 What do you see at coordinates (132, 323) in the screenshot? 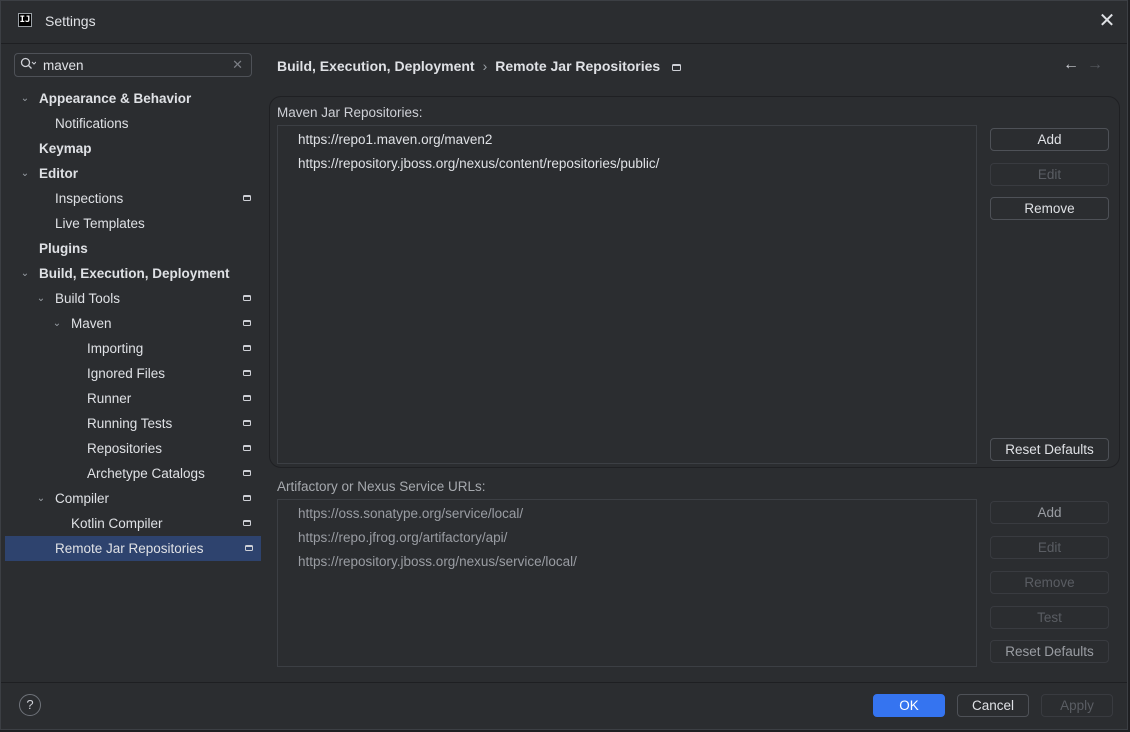
I see `sidebar-item-maven: ⌄ Maven` at bounding box center [132, 323].